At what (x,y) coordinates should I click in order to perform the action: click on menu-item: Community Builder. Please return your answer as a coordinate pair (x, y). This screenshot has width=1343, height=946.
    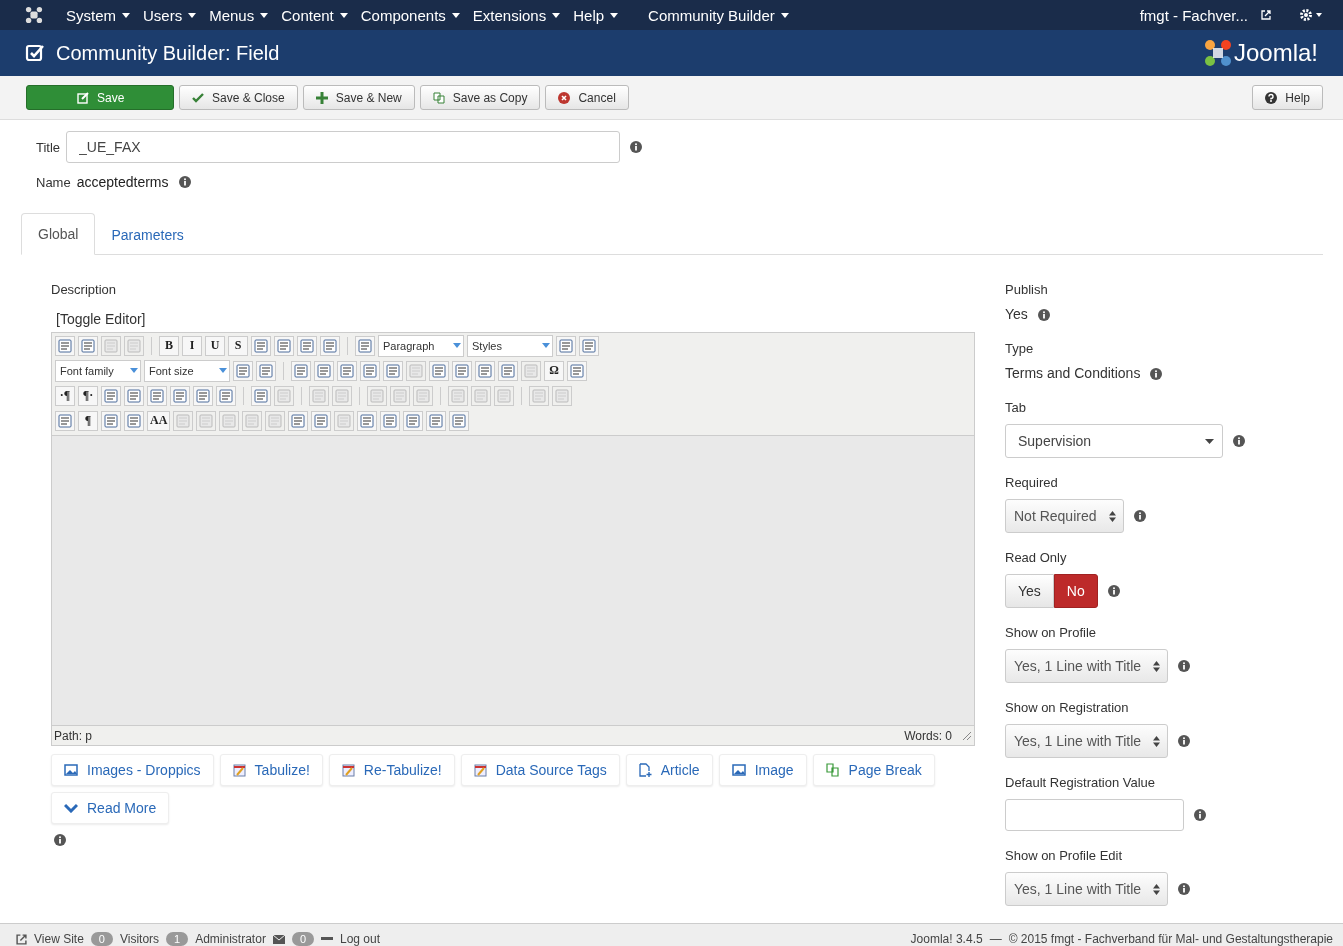
    Looking at the image, I should click on (718, 15).